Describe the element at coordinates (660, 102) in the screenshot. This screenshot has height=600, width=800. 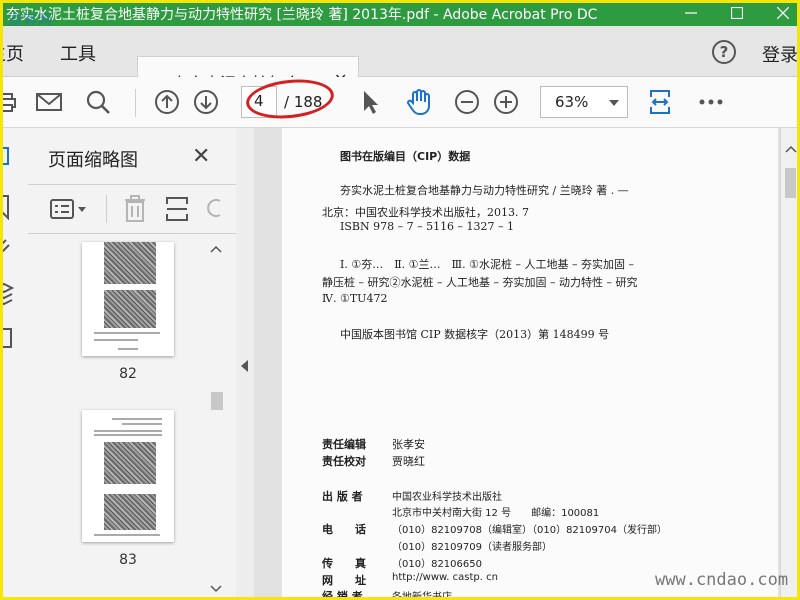
I see `fit-page-icon` at that location.